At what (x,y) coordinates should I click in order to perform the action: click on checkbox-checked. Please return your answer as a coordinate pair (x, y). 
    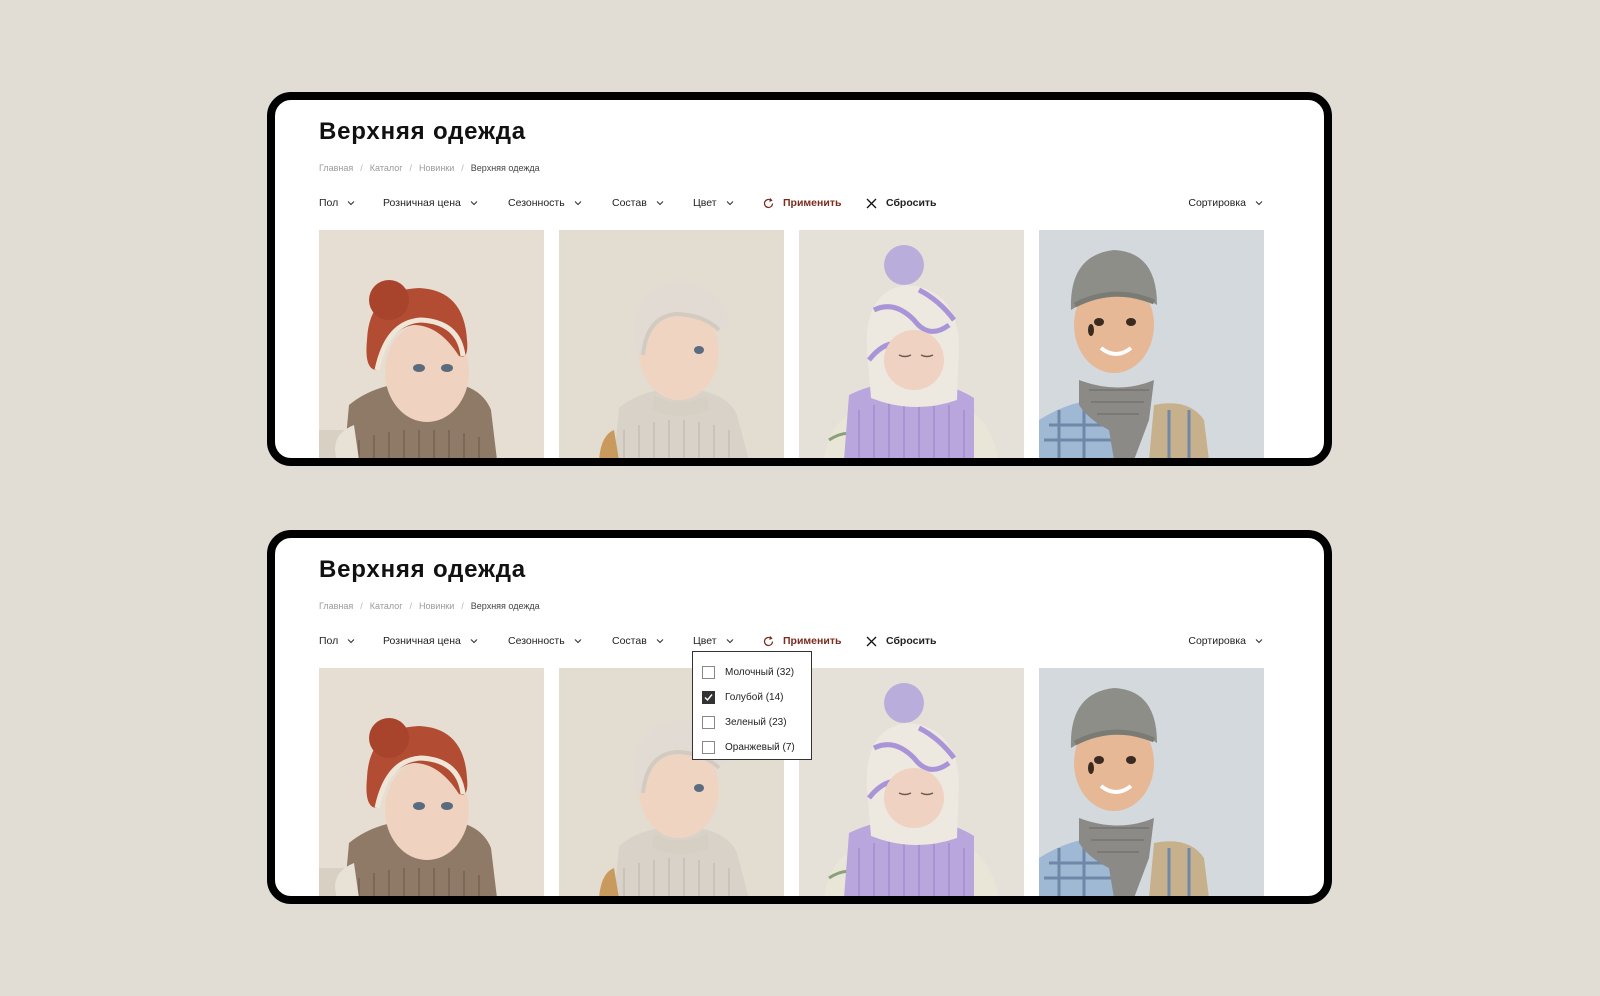
    Looking at the image, I should click on (708, 697).